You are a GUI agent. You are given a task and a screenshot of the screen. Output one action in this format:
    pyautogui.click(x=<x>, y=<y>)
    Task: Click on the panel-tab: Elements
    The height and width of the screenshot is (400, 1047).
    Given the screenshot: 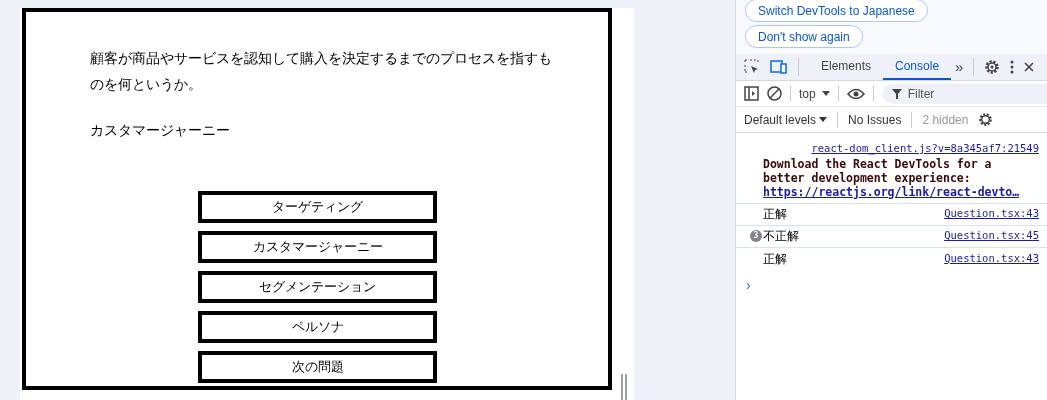 What is the action you would take?
    pyautogui.click(x=846, y=67)
    